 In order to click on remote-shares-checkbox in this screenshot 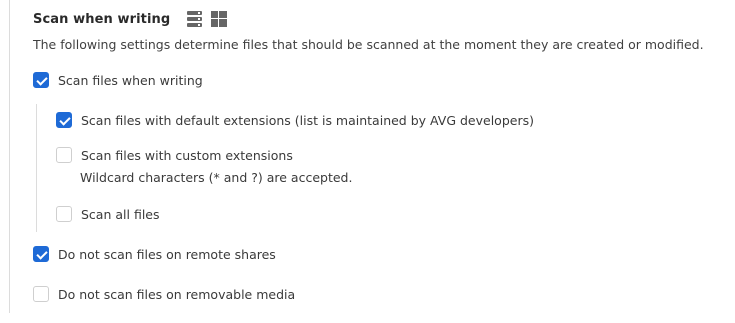, I will do `click(41, 254)`.